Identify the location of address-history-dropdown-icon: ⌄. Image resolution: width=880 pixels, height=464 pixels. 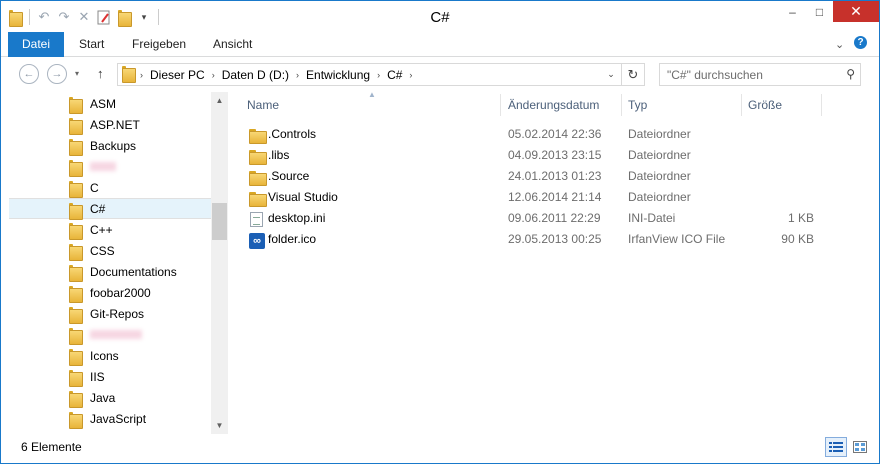
(611, 74).